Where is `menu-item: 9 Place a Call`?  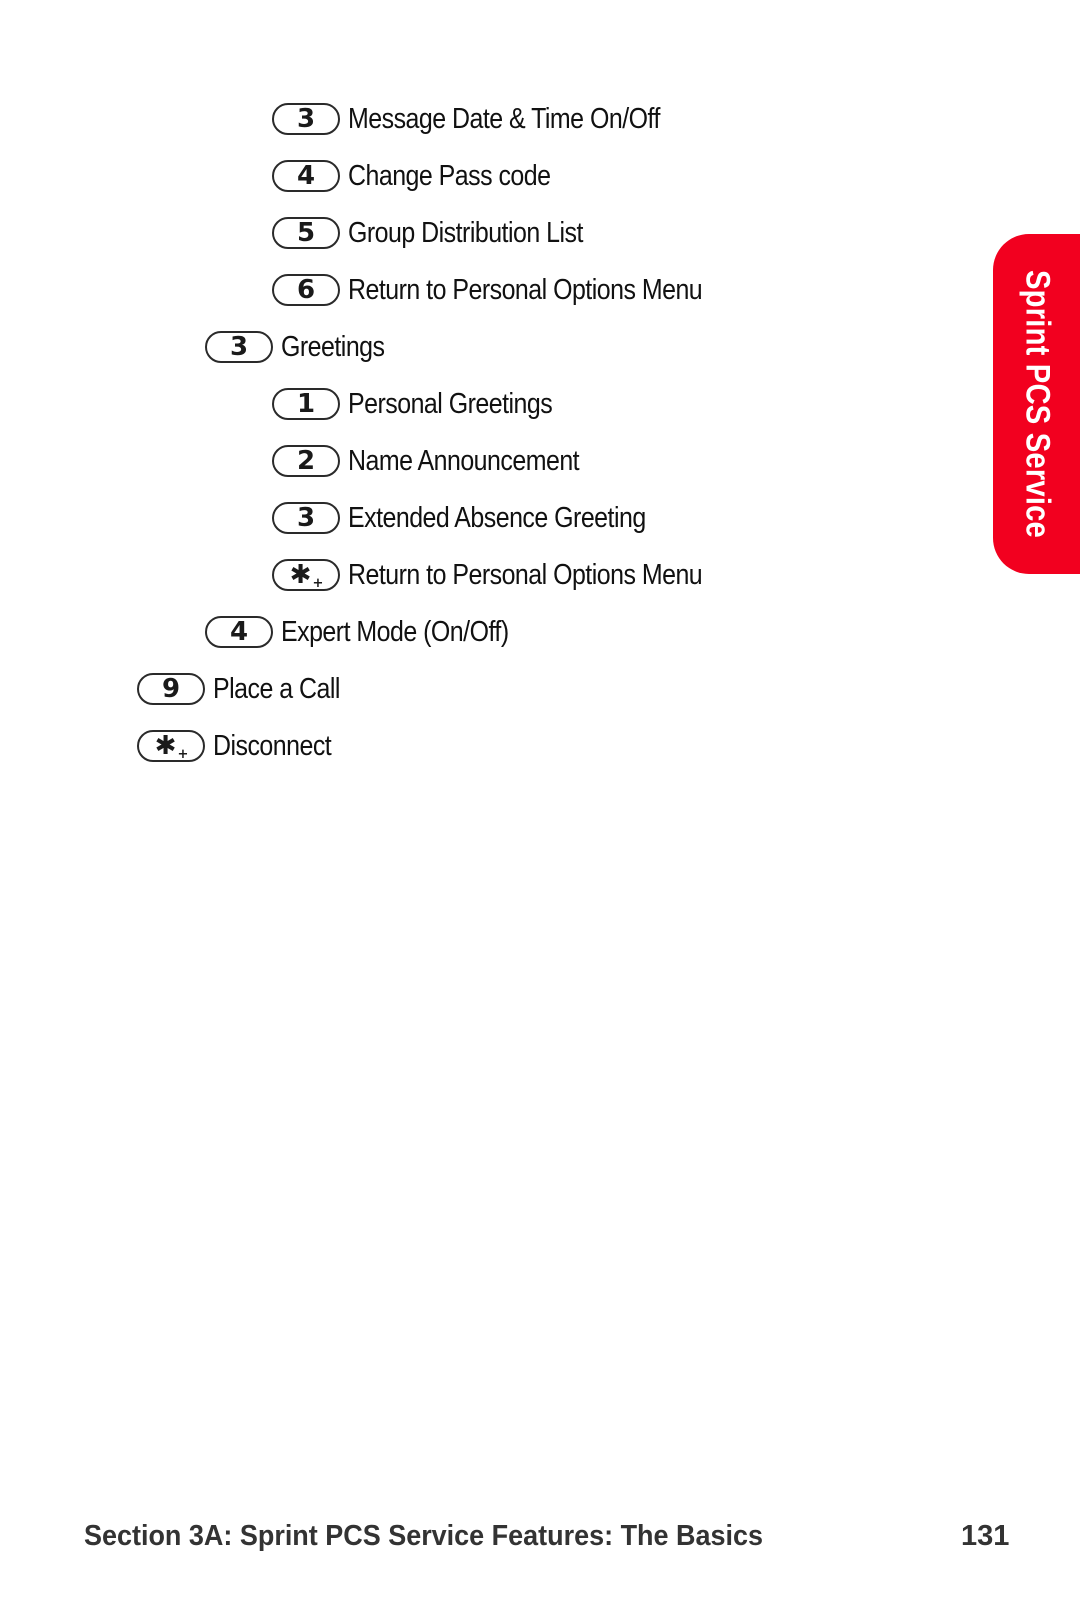
menu-item: 9 Place a Call is located at coordinates (249, 689).